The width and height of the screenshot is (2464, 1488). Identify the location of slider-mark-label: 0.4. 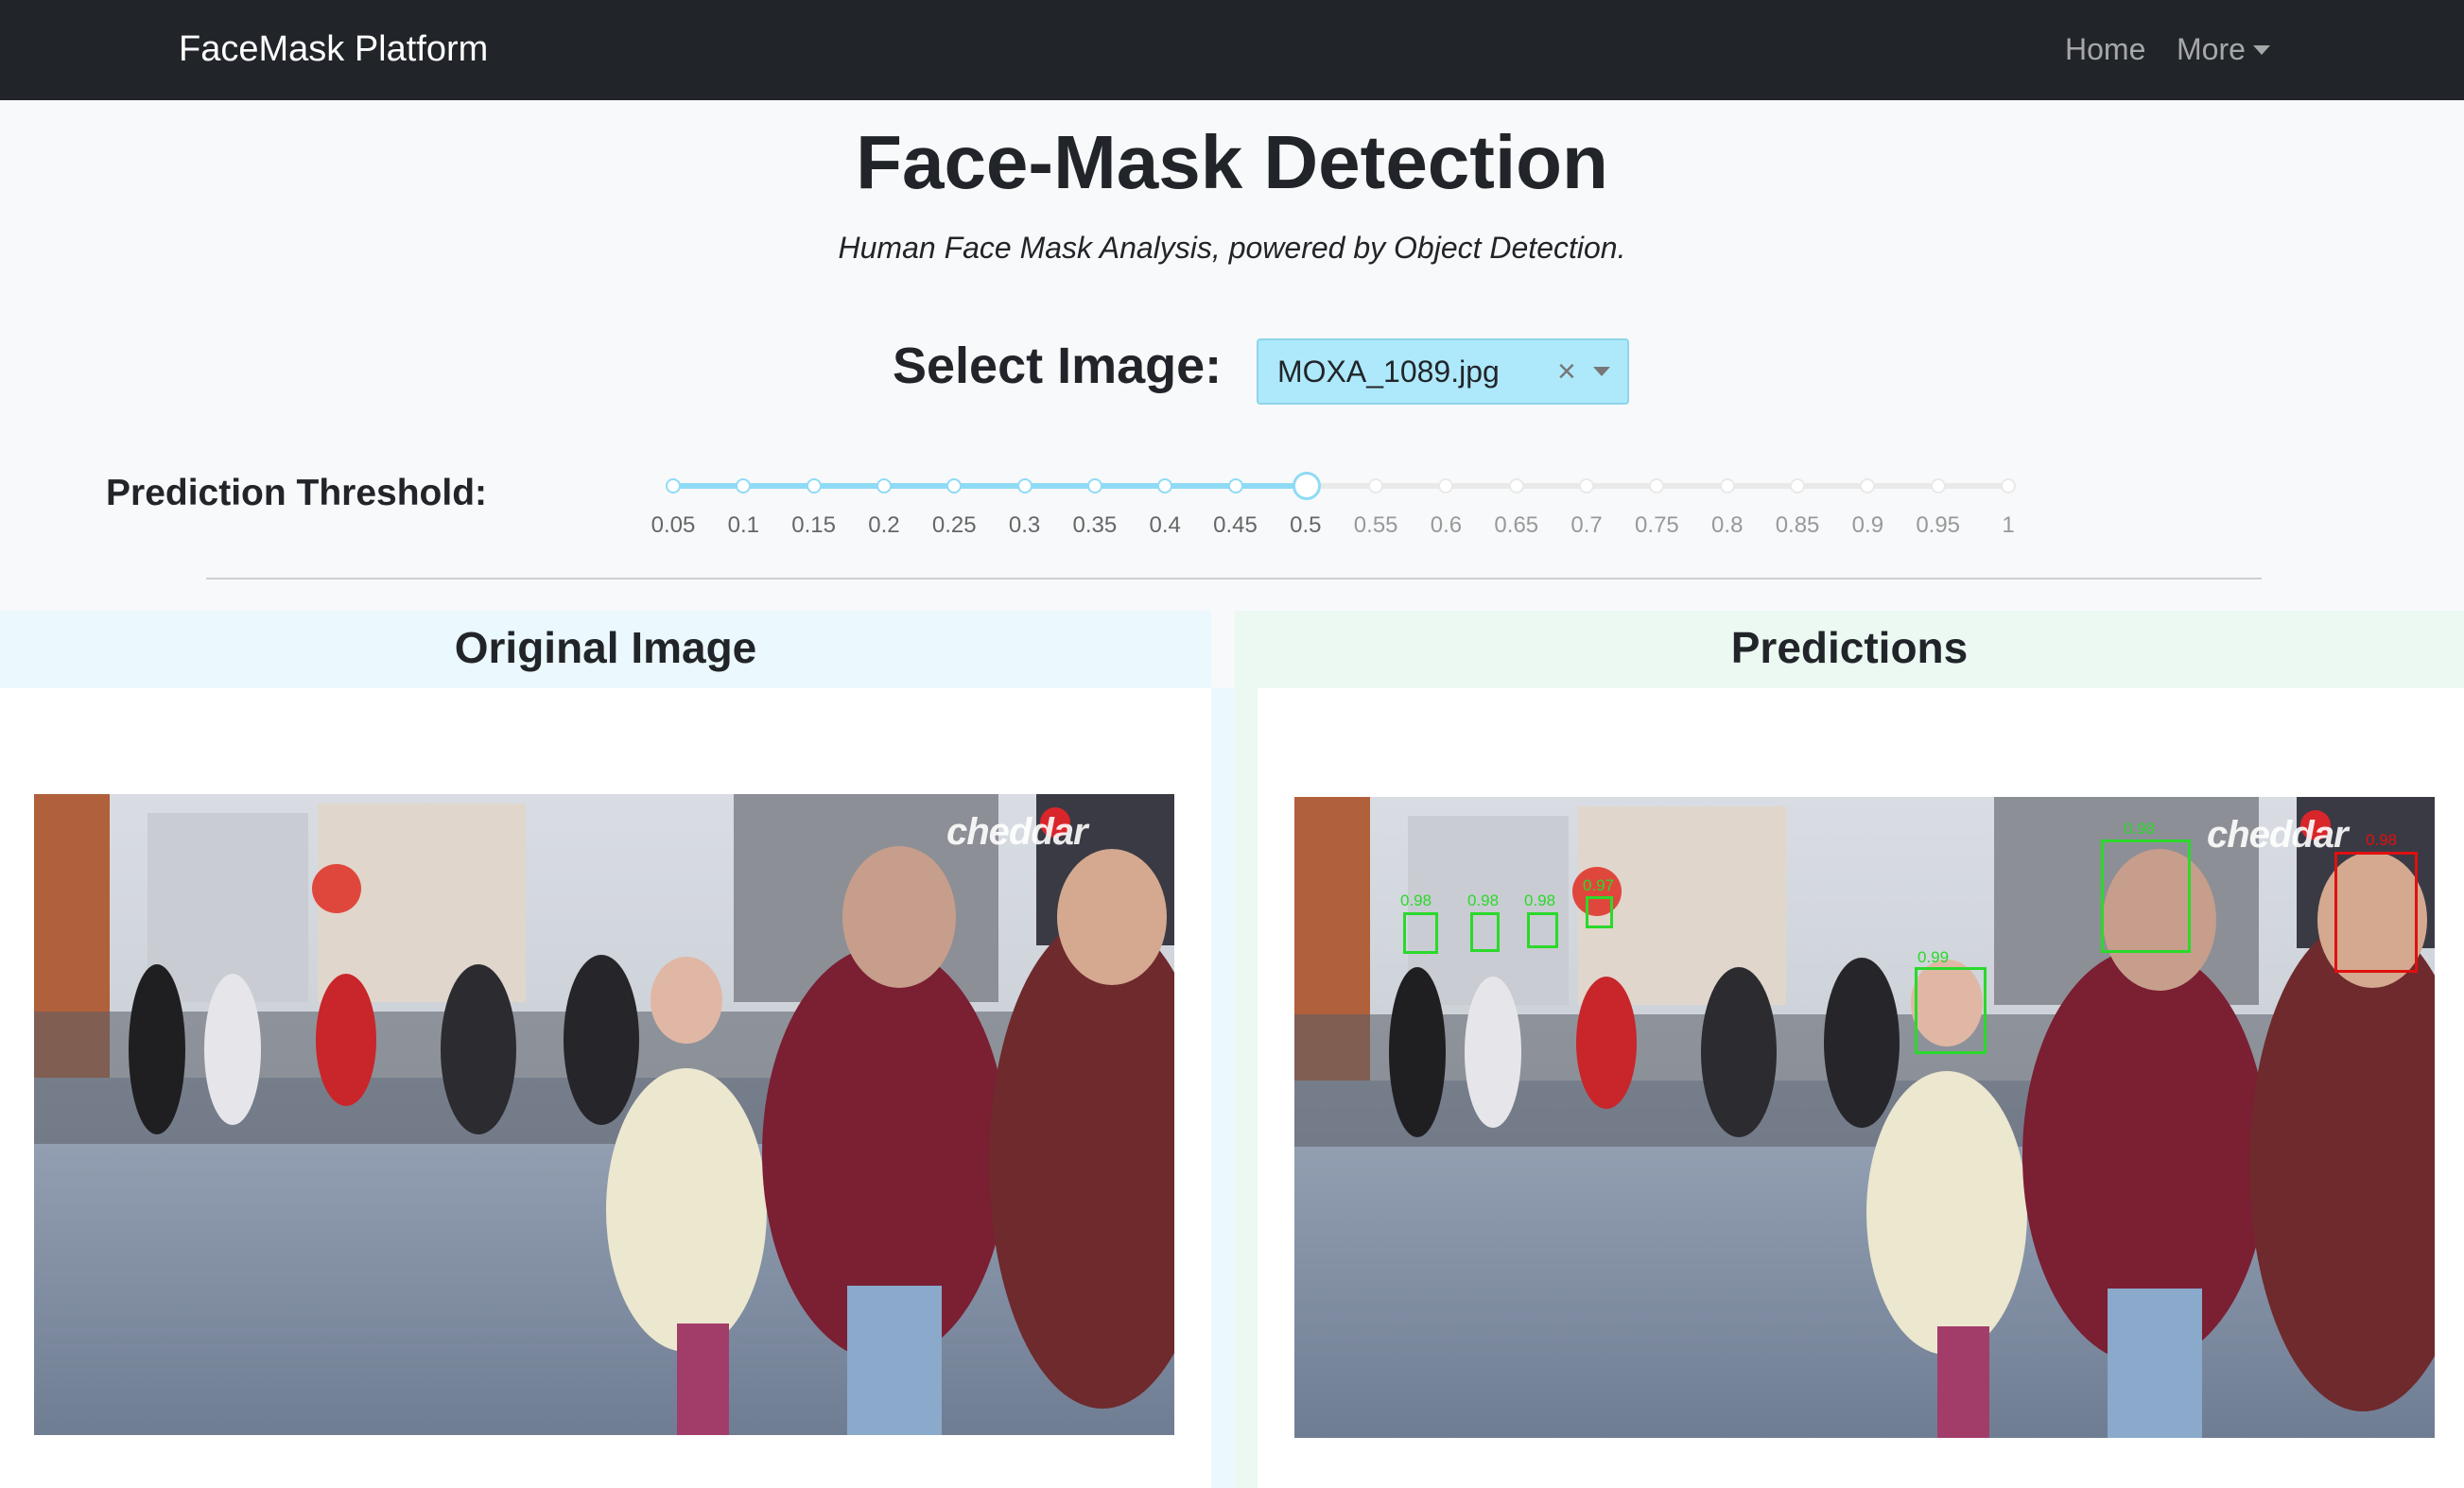
(1165, 526).